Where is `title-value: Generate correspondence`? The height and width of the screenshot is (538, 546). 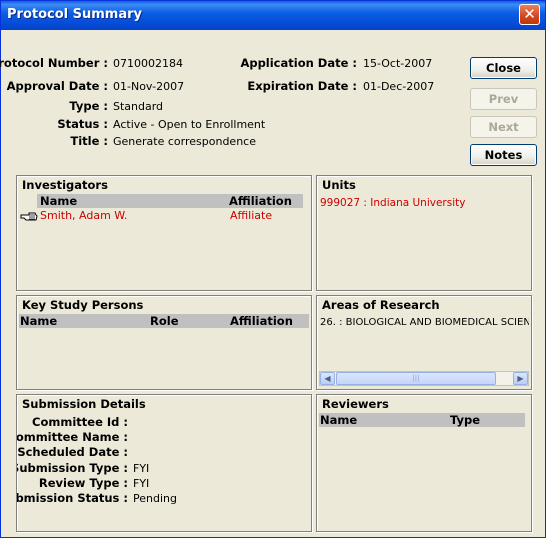 title-value: Generate correspondence is located at coordinates (184, 141).